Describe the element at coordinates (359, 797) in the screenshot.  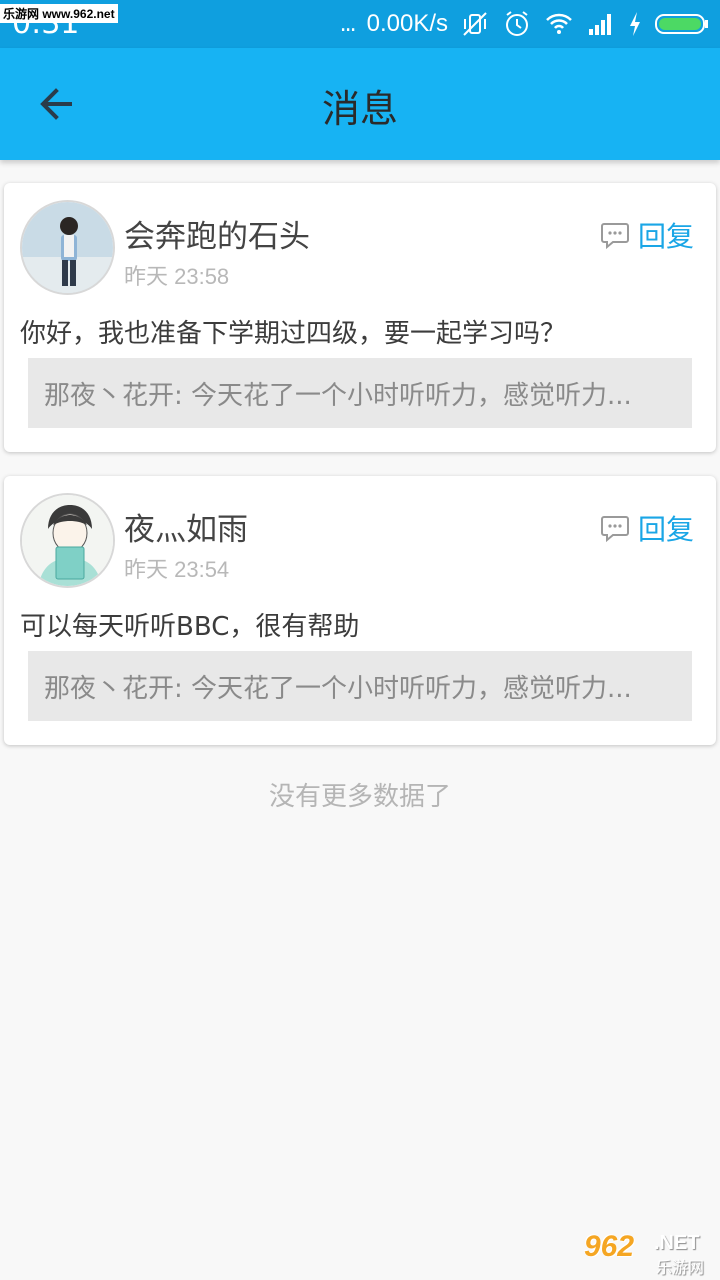
I see `no-more-data-label: 没有更多数据了` at that location.